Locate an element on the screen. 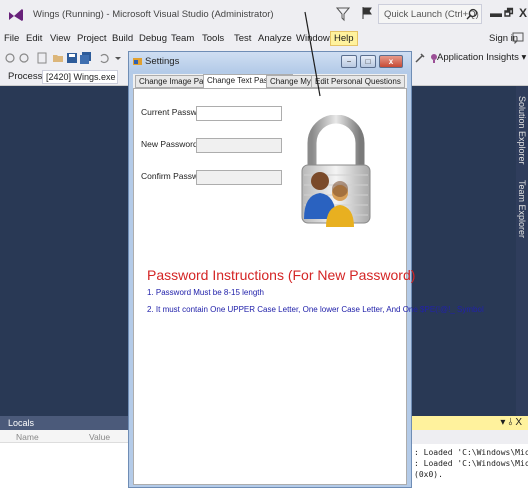 This screenshot has width=528, height=488. menu-project: Project is located at coordinates (92, 38).